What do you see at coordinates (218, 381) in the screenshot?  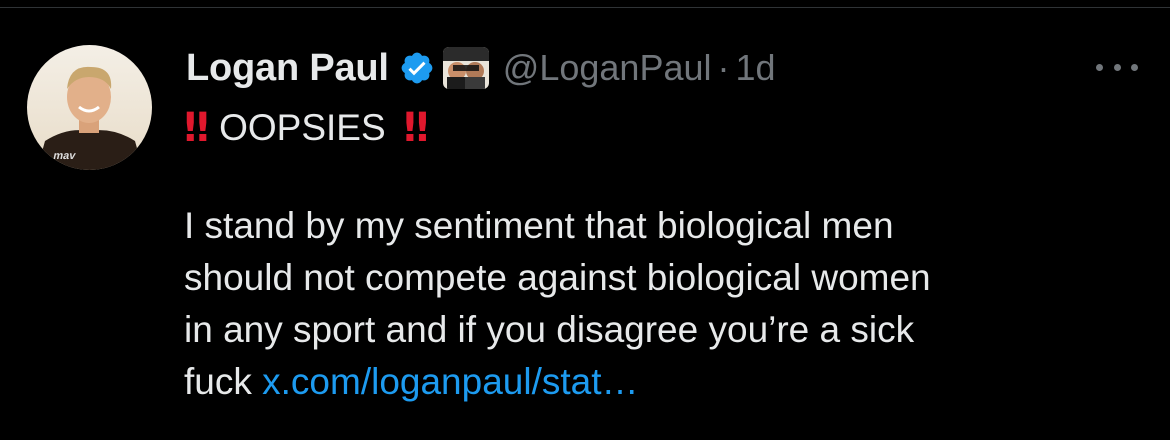 I see `body-last-word: fuck` at bounding box center [218, 381].